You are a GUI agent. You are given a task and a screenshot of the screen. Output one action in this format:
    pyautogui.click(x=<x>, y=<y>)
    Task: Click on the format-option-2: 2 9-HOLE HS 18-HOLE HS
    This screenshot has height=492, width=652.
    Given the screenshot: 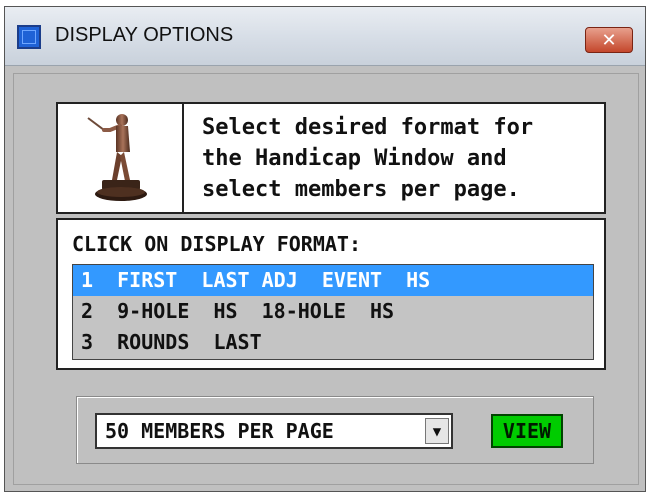 What is the action you would take?
    pyautogui.click(x=333, y=311)
    